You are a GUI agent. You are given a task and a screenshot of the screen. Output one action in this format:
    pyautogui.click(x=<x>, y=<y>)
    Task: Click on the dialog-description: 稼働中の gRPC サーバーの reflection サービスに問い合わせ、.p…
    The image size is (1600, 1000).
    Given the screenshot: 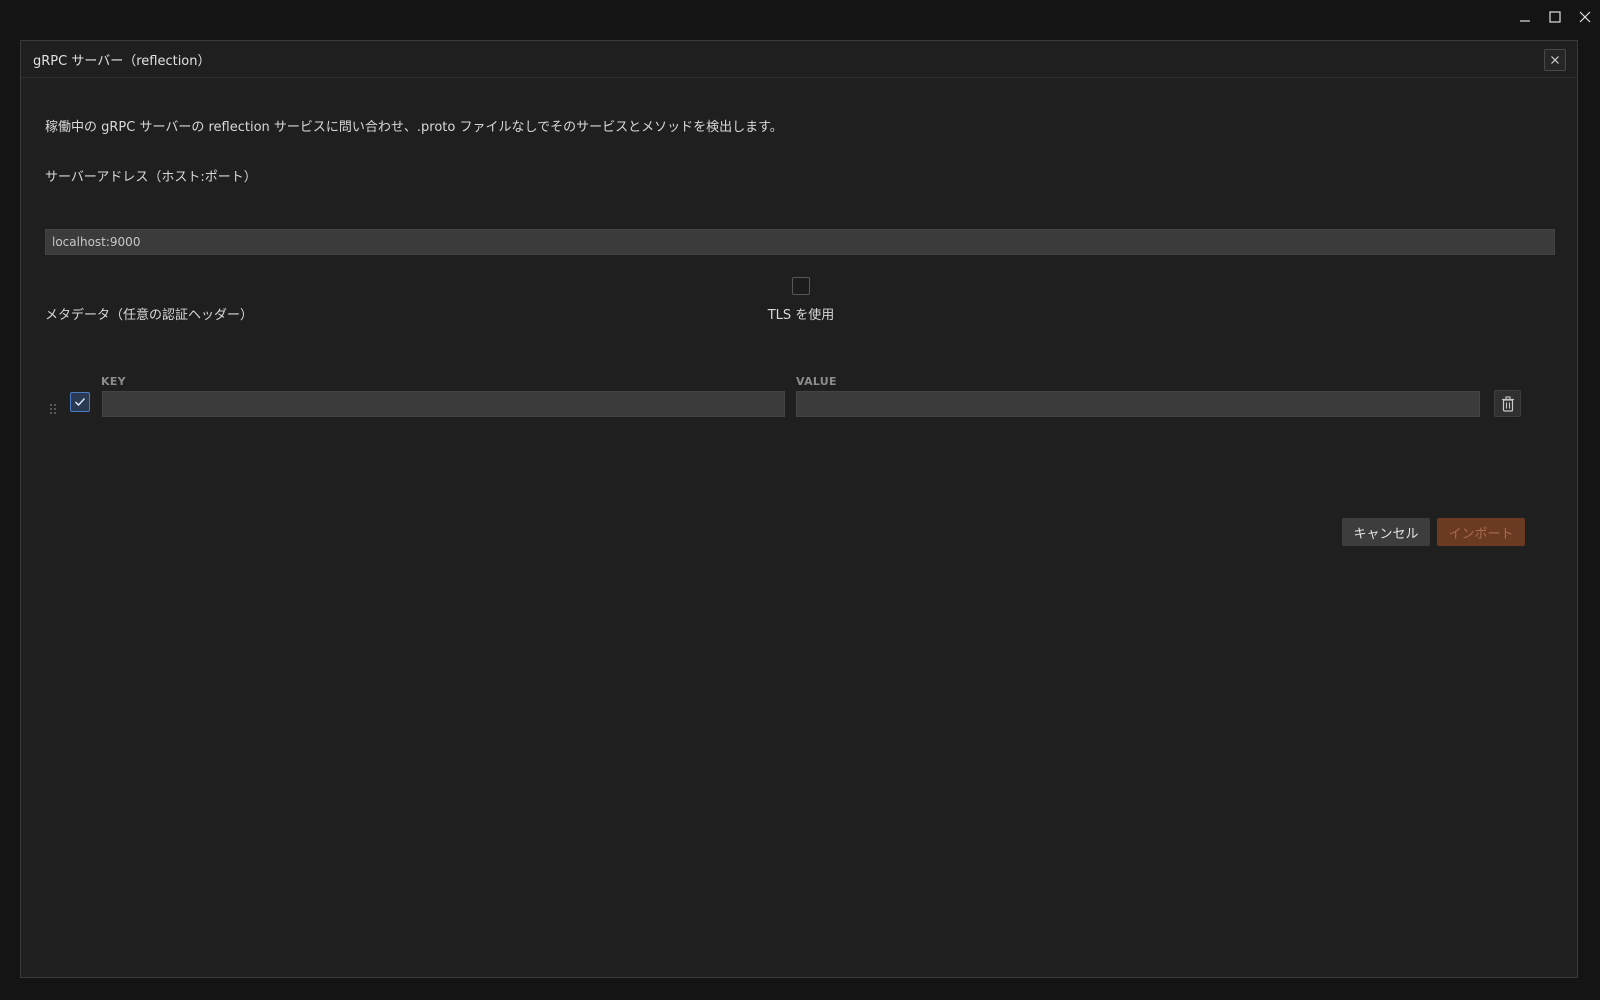 What is the action you would take?
    pyautogui.click(x=414, y=127)
    